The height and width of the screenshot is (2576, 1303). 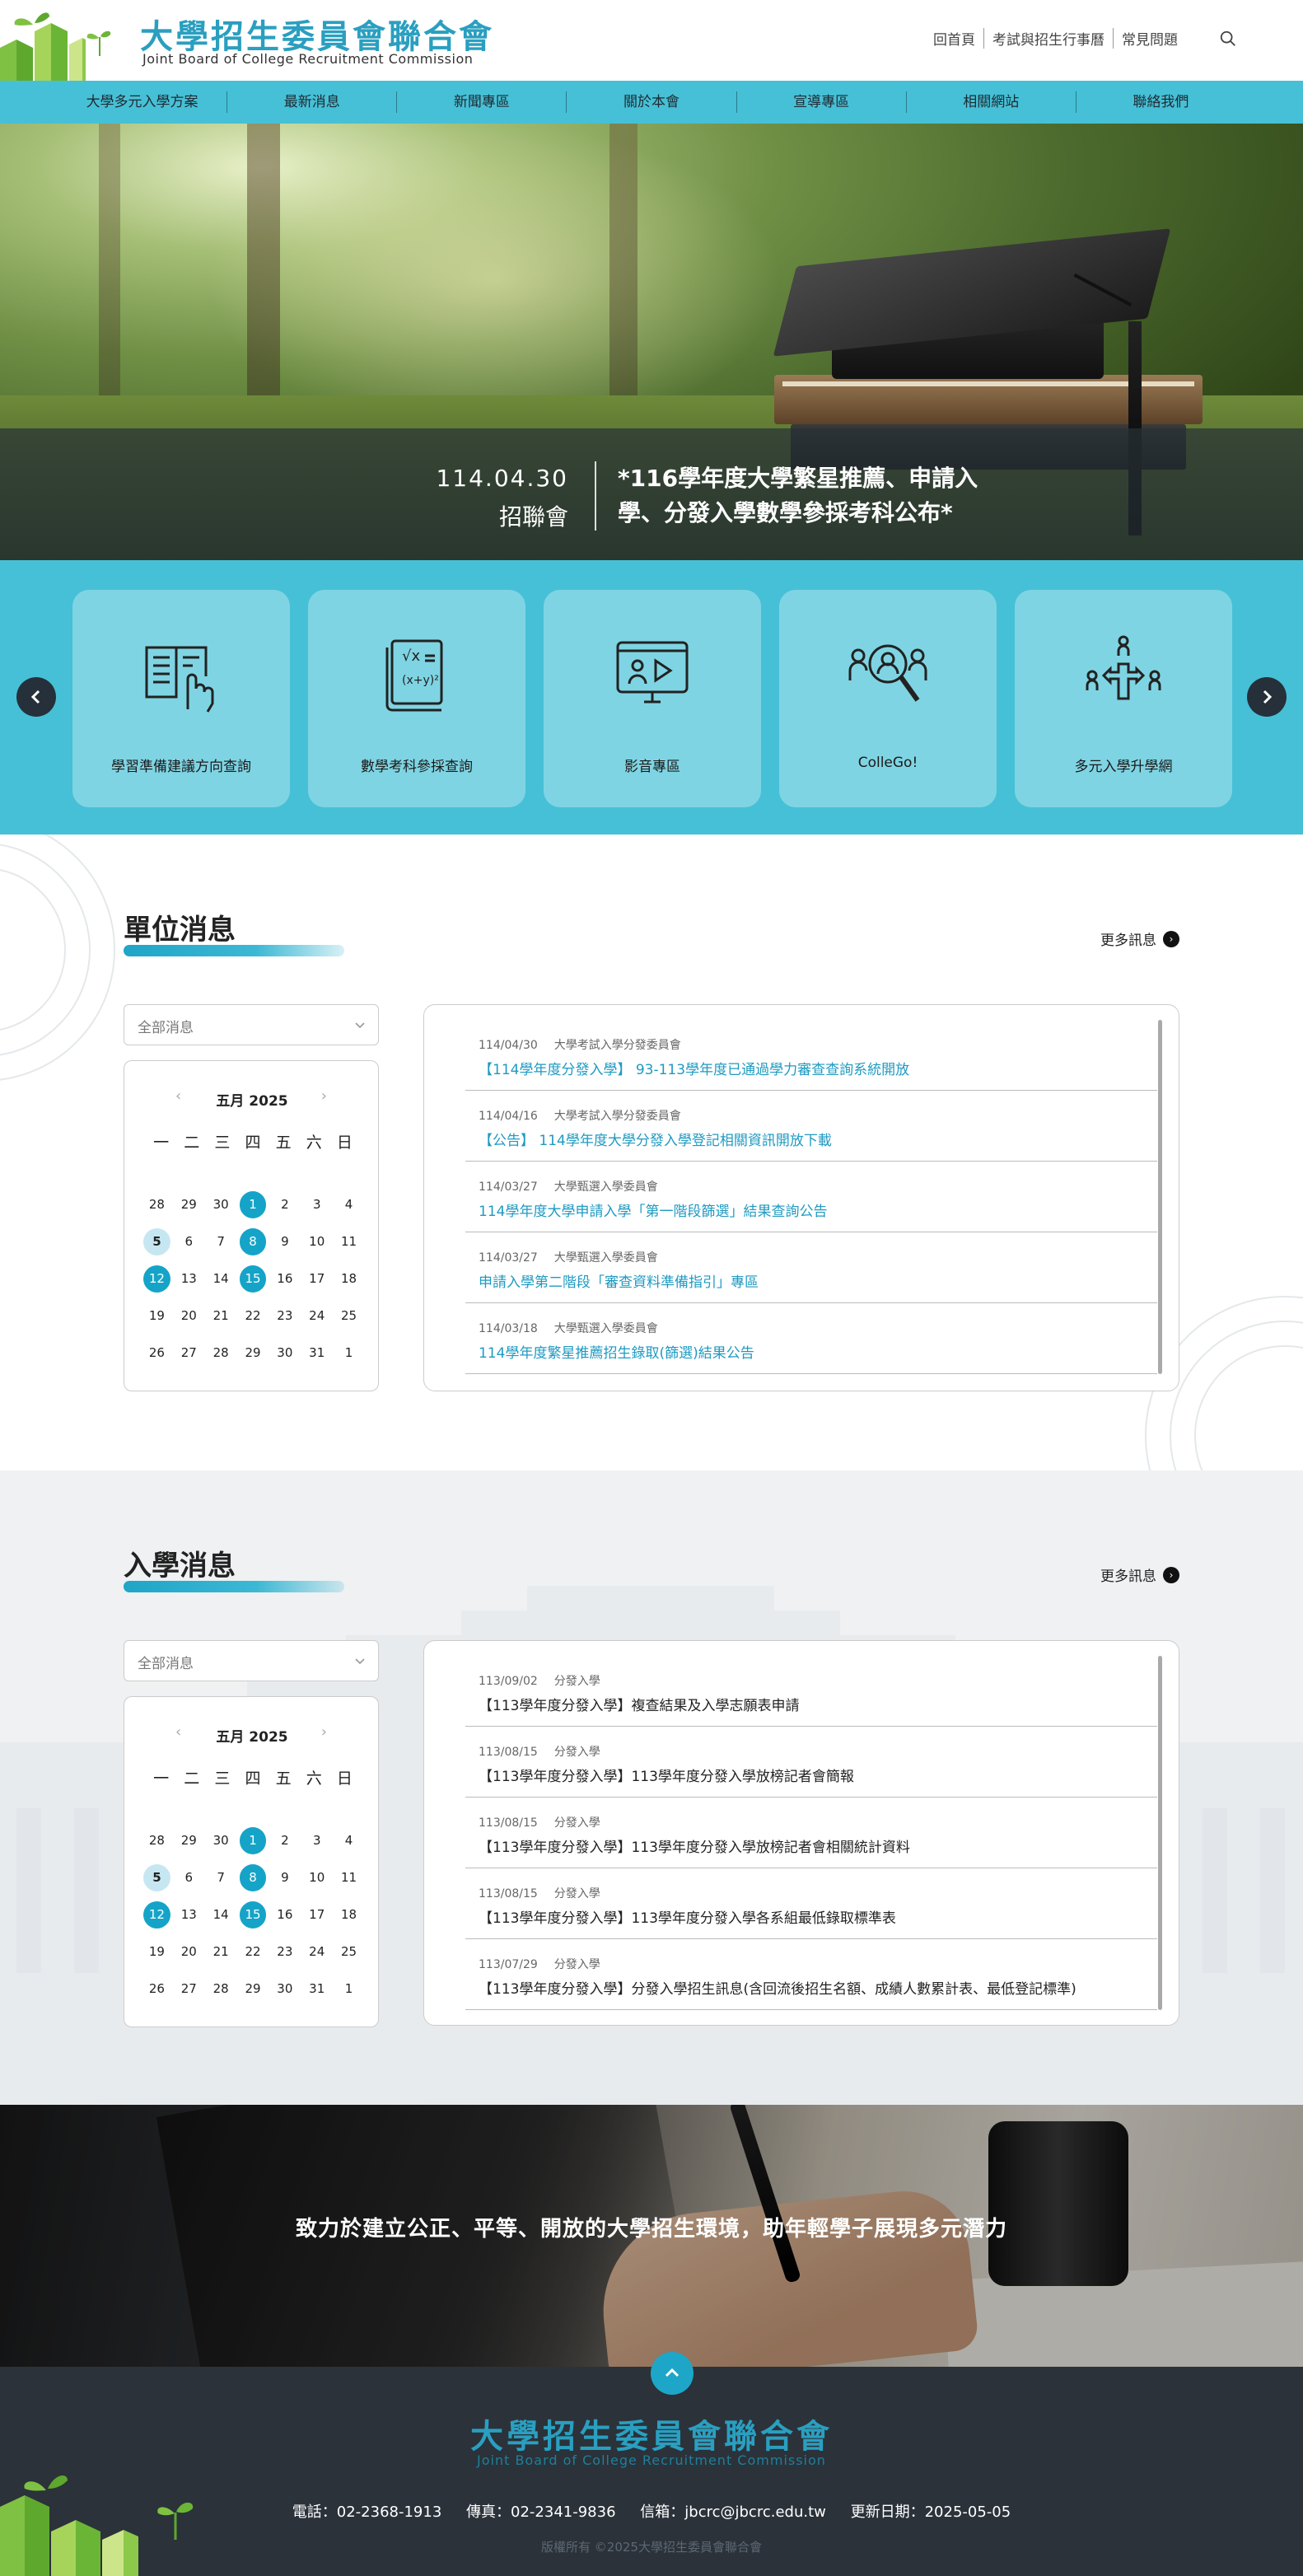 I want to click on home-link: 回首頁, so click(x=954, y=38).